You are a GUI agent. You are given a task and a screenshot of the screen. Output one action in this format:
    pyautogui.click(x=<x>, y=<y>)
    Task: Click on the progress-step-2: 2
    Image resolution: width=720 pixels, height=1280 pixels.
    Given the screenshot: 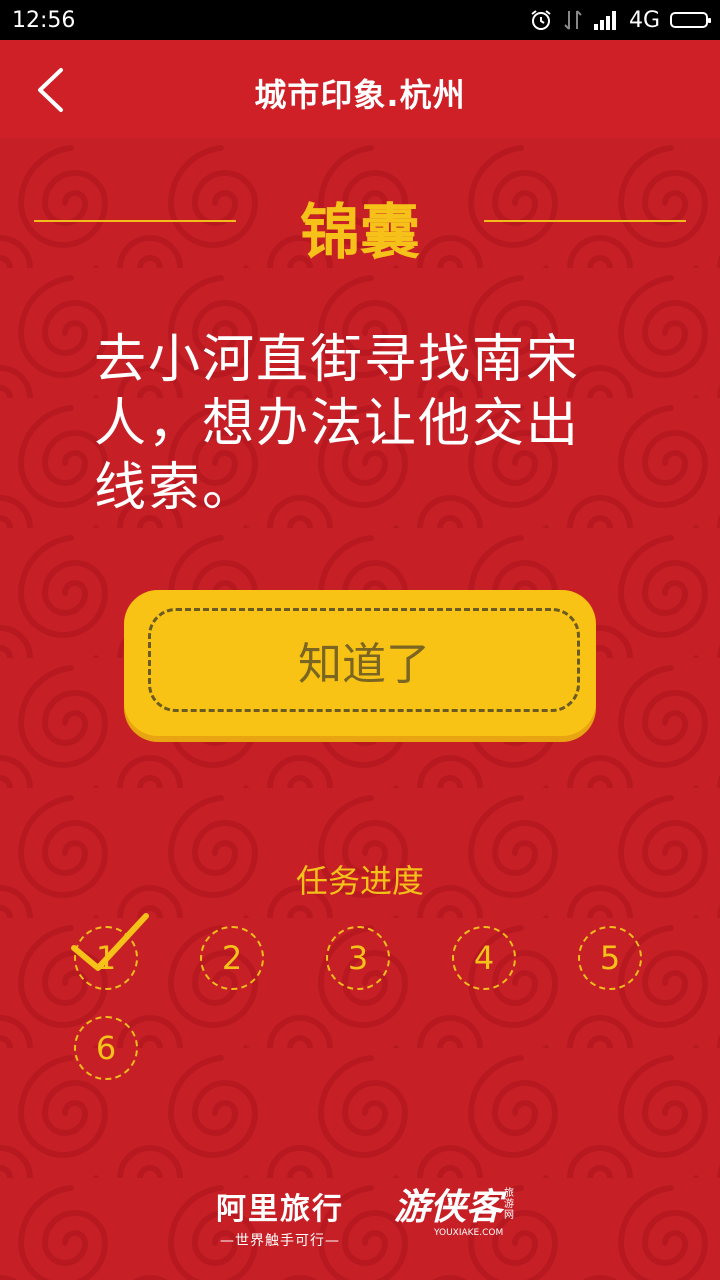 What is the action you would take?
    pyautogui.click(x=232, y=958)
    